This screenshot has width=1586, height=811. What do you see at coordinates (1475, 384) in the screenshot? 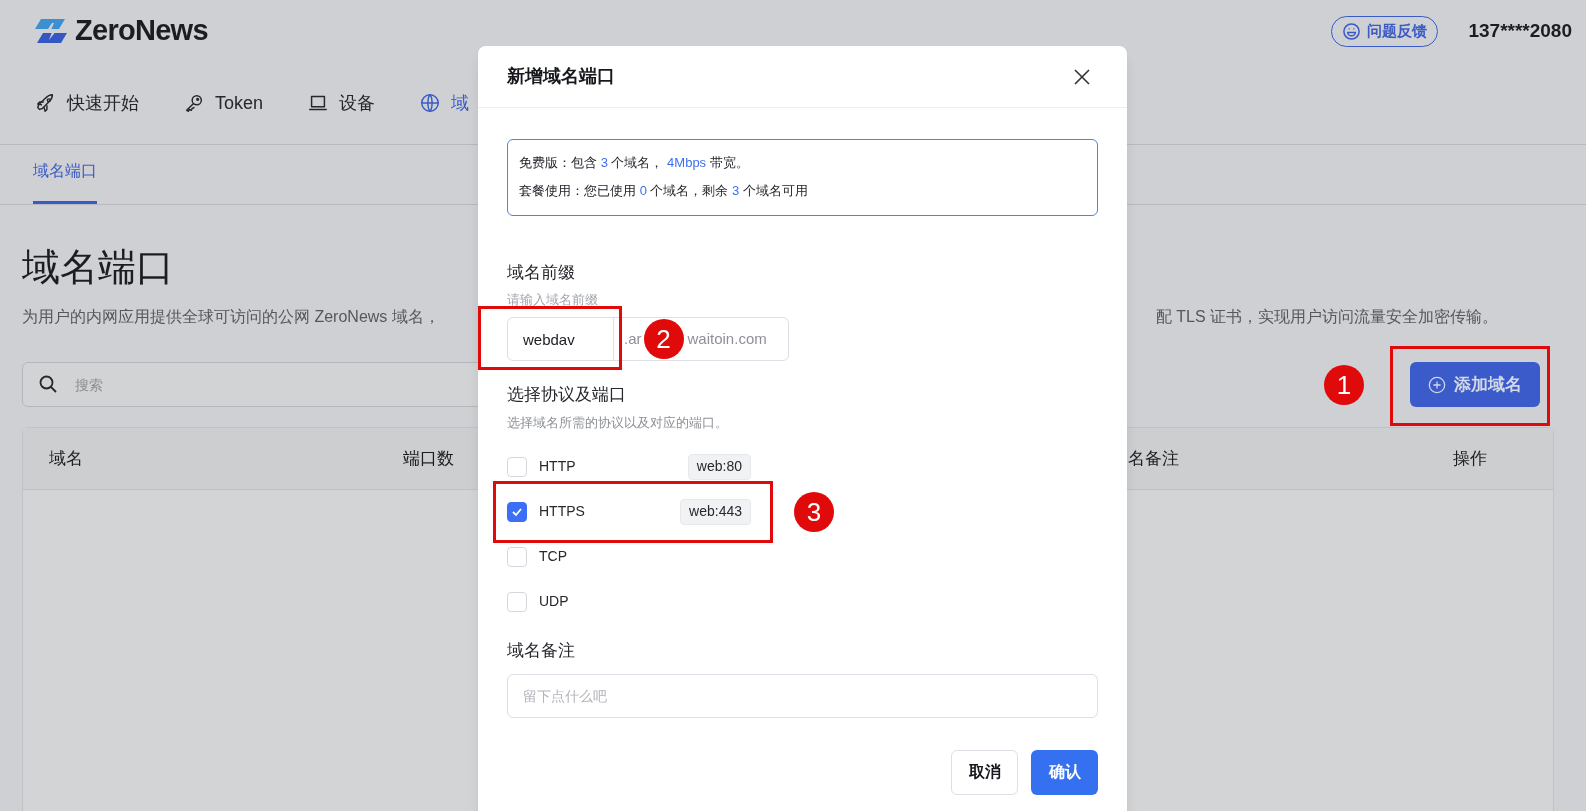
I see `add-domain-button: 添加域名` at bounding box center [1475, 384].